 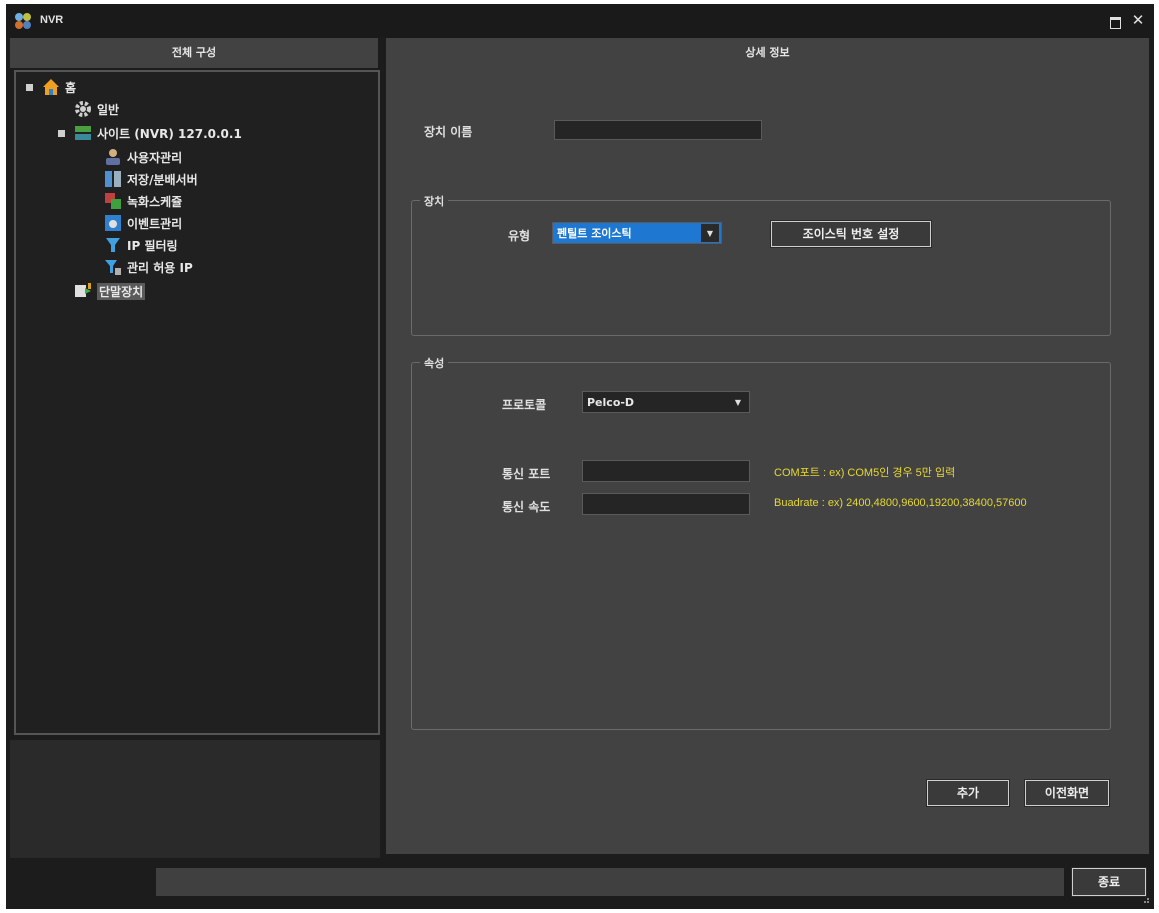 I want to click on tree-item-label: 단말장치, so click(x=121, y=291).